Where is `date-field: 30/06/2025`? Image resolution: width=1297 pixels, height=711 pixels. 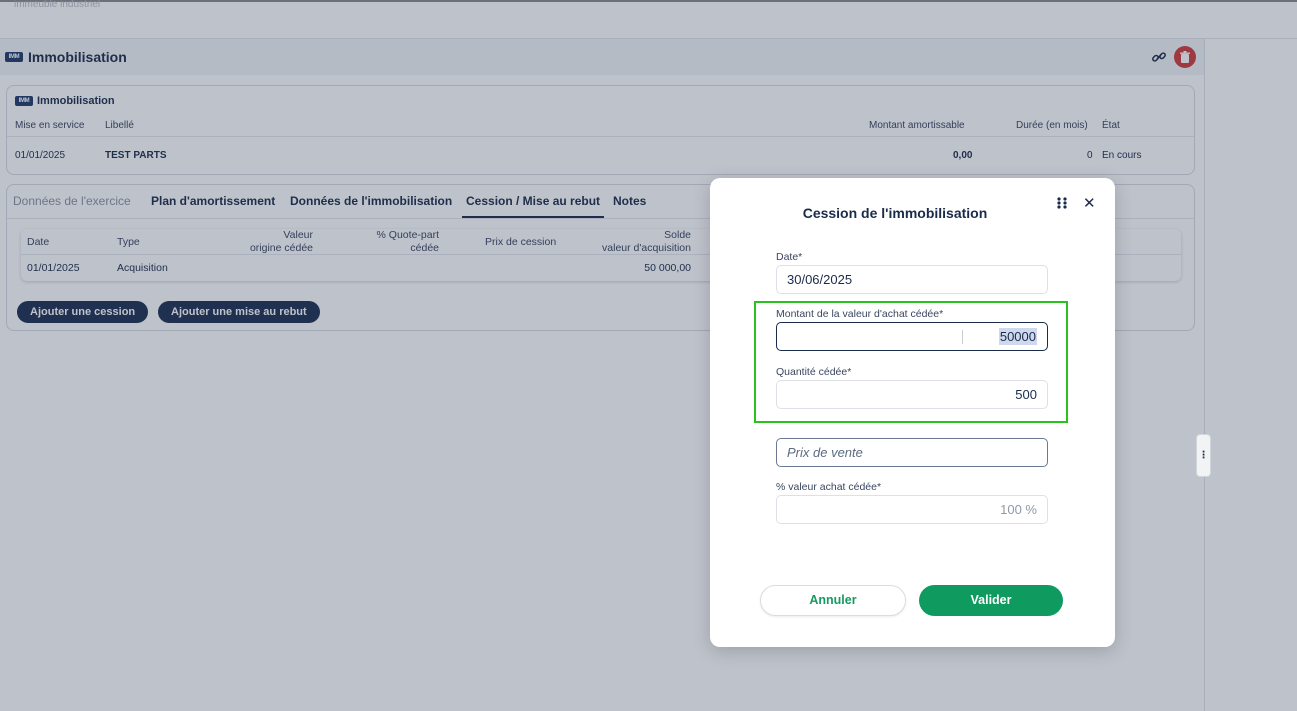
date-field: 30/06/2025 is located at coordinates (912, 279).